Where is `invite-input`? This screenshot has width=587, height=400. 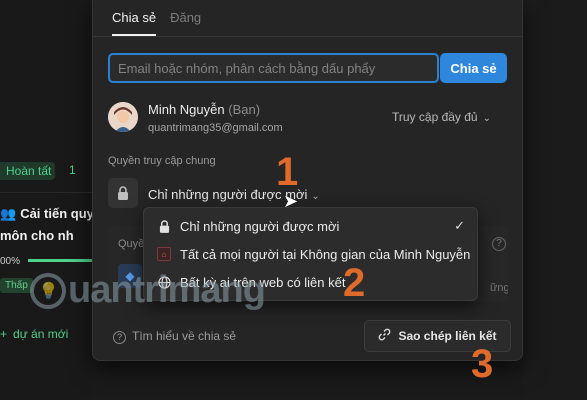
invite-input is located at coordinates (273, 68).